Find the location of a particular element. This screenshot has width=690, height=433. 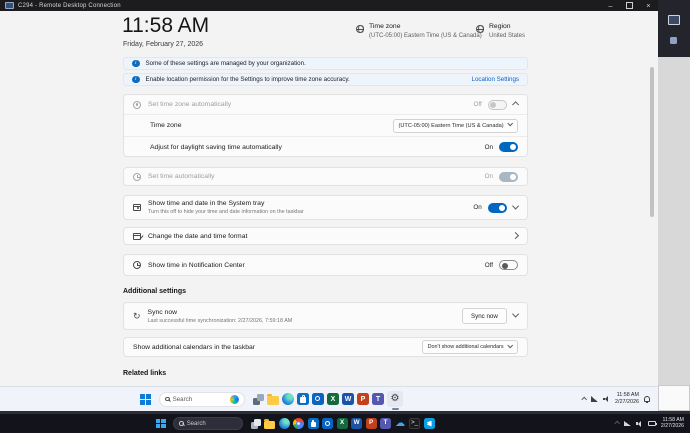

row-change-format: Change the date and time format is located at coordinates (325, 236).